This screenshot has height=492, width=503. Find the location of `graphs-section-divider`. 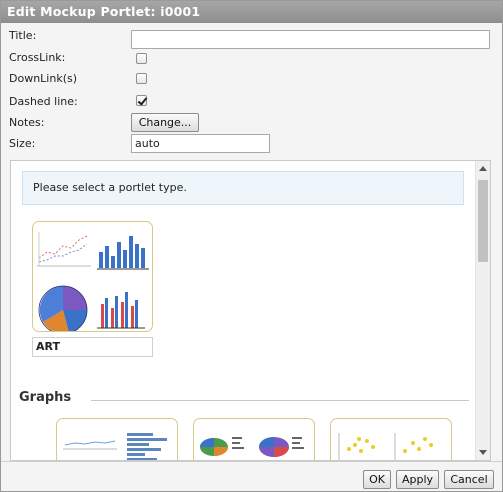

graphs-section-divider is located at coordinates (280, 400).